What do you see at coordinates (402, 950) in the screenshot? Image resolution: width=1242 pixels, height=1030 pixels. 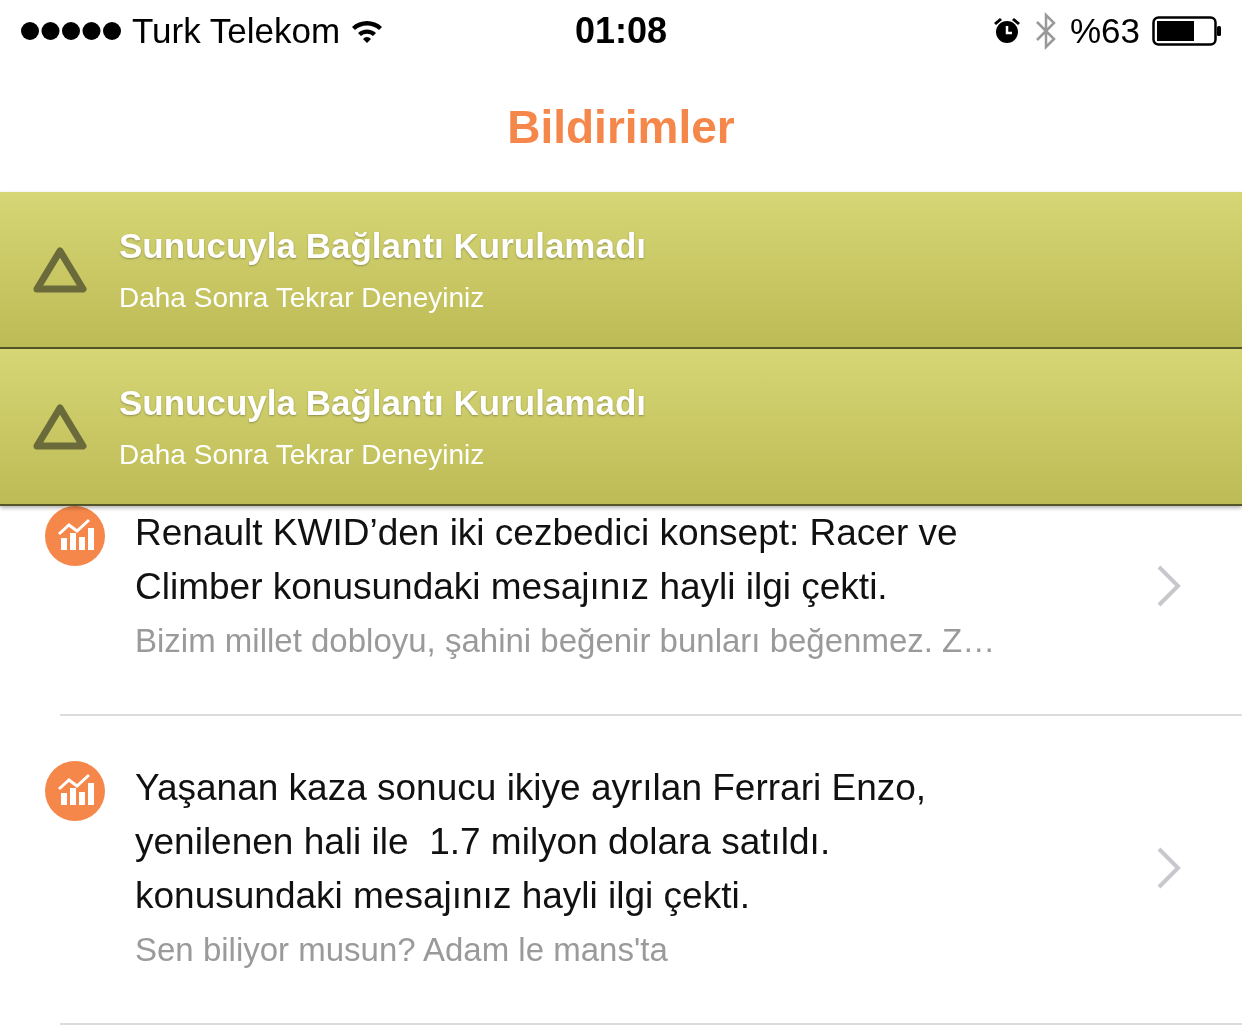 I see `notification-preview: Sen biliyor musun? Adam le mans'ta` at bounding box center [402, 950].